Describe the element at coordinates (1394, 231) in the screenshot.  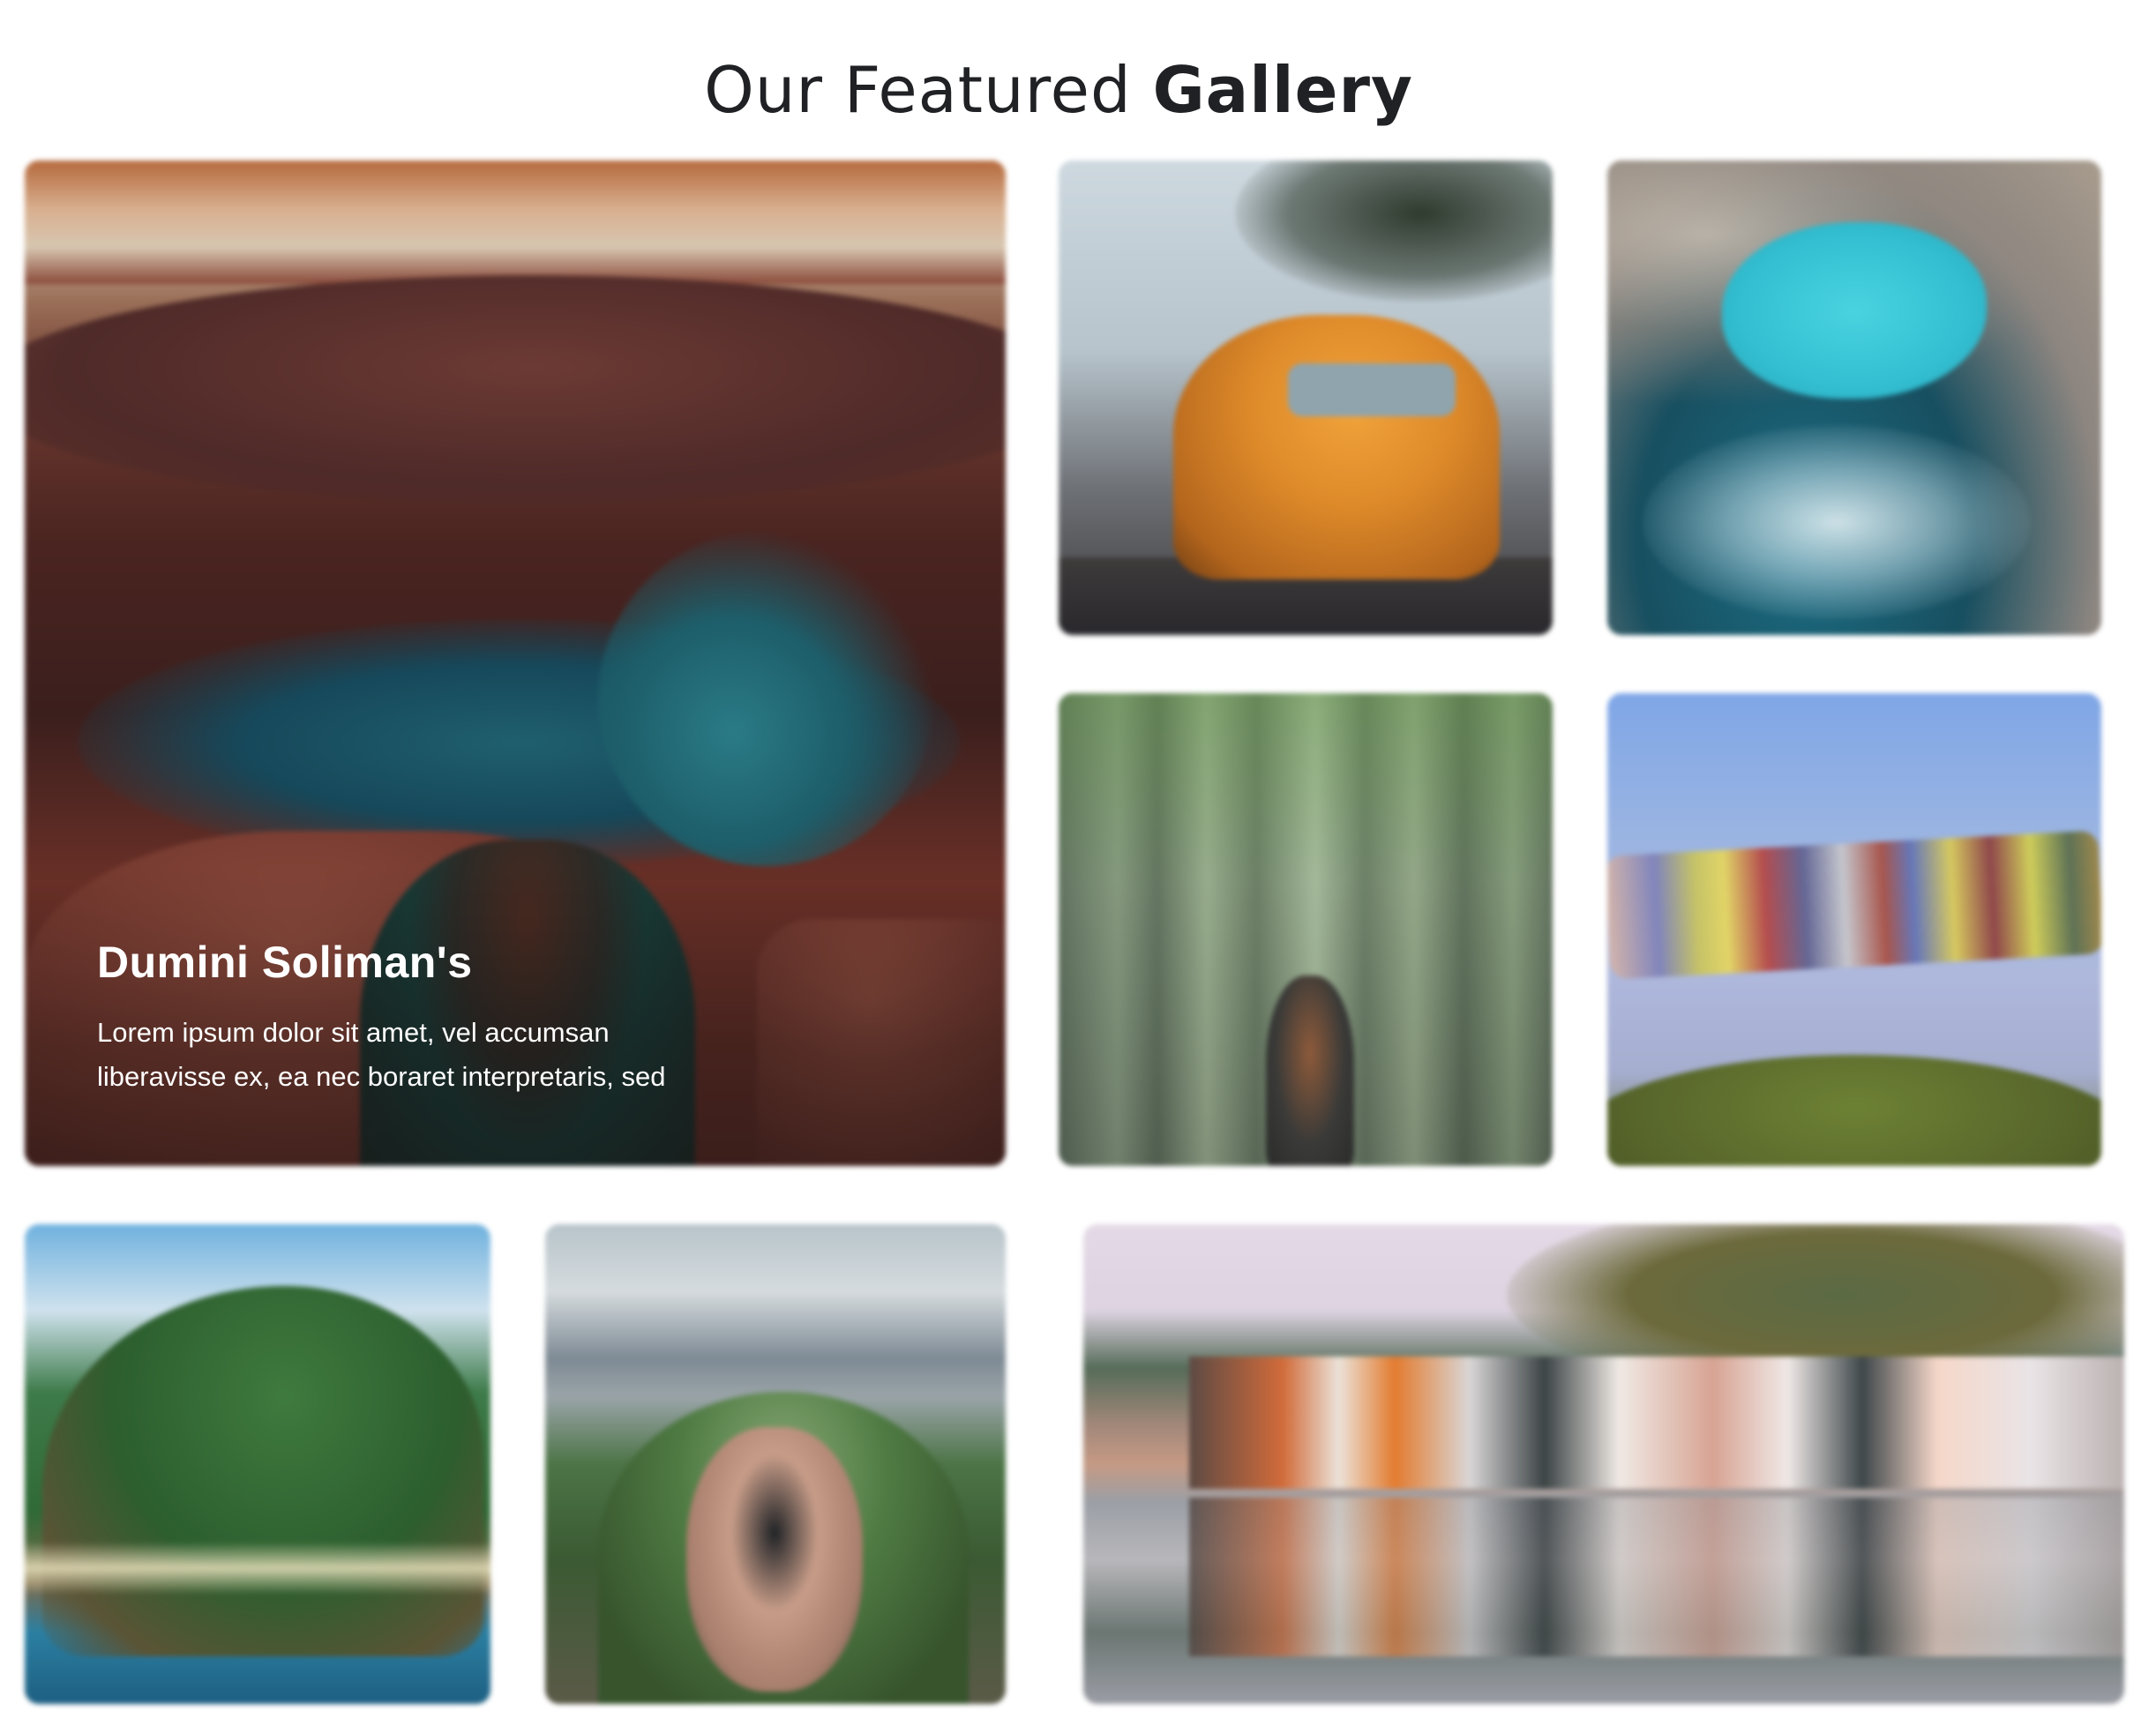
I see `van-trees` at that location.